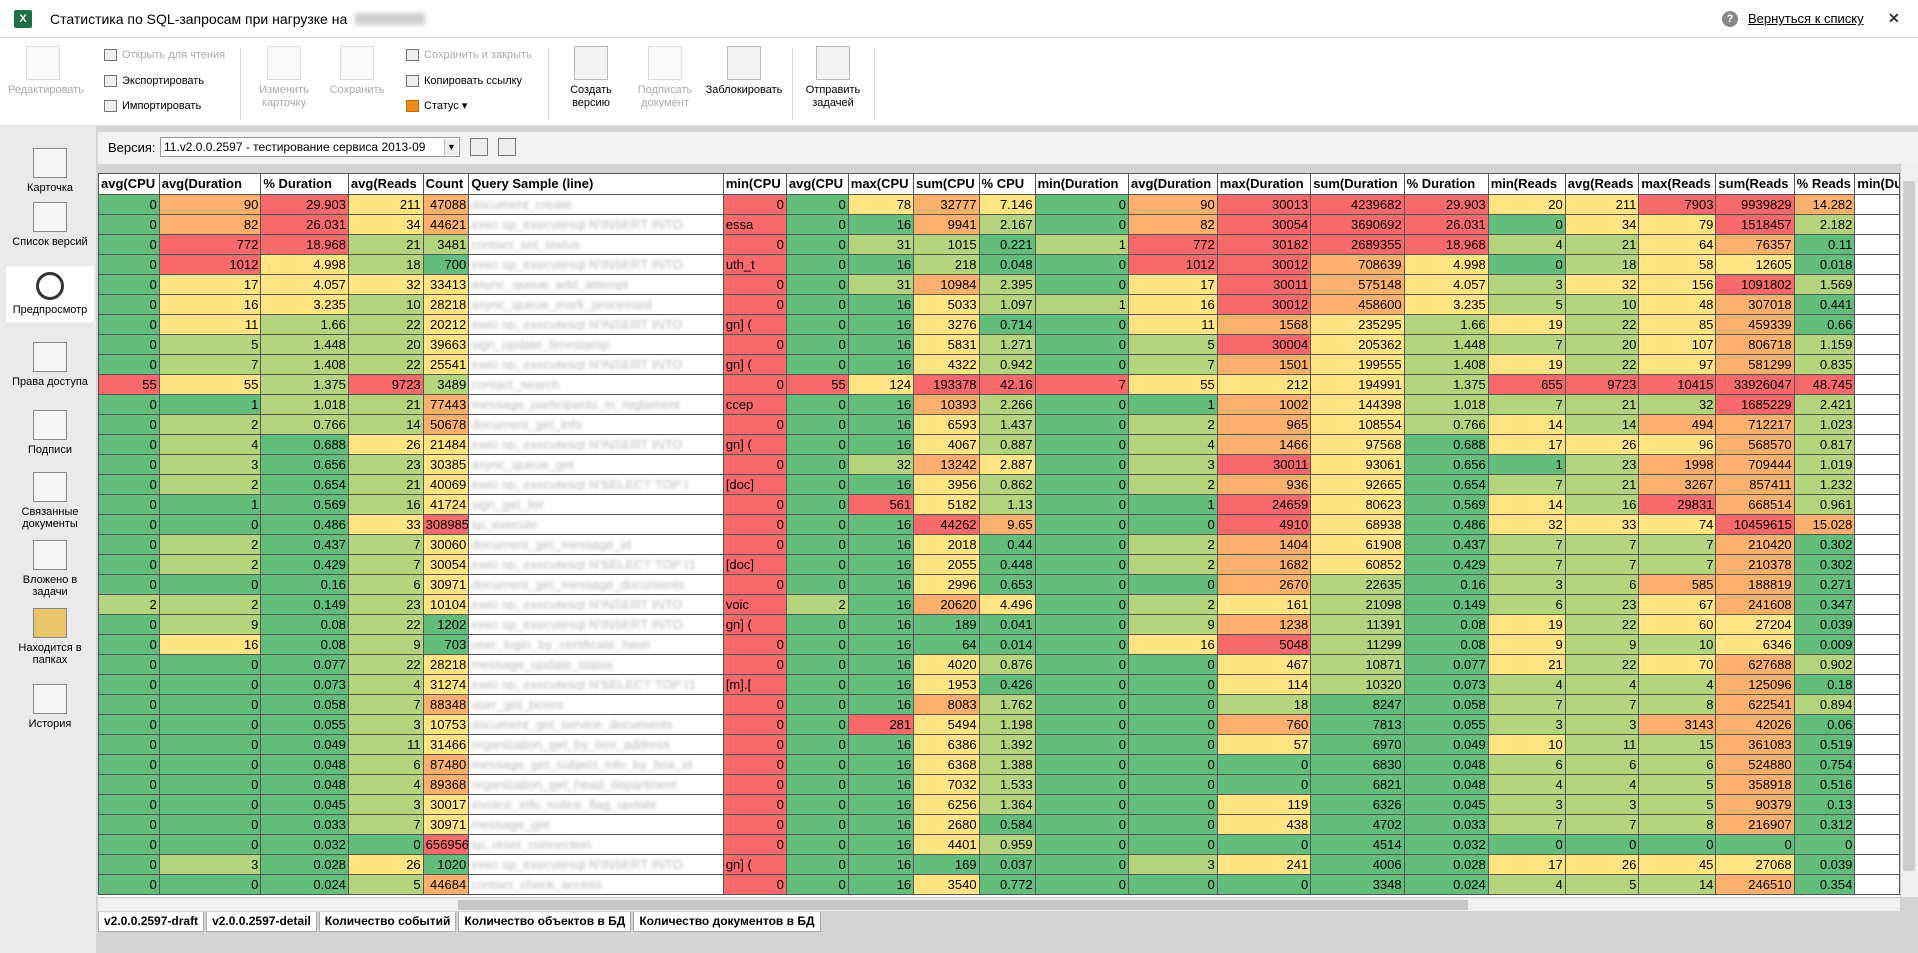 The height and width of the screenshot is (953, 1918). What do you see at coordinates (1173, 404) in the screenshot?
I see `table-cell: 1` at bounding box center [1173, 404].